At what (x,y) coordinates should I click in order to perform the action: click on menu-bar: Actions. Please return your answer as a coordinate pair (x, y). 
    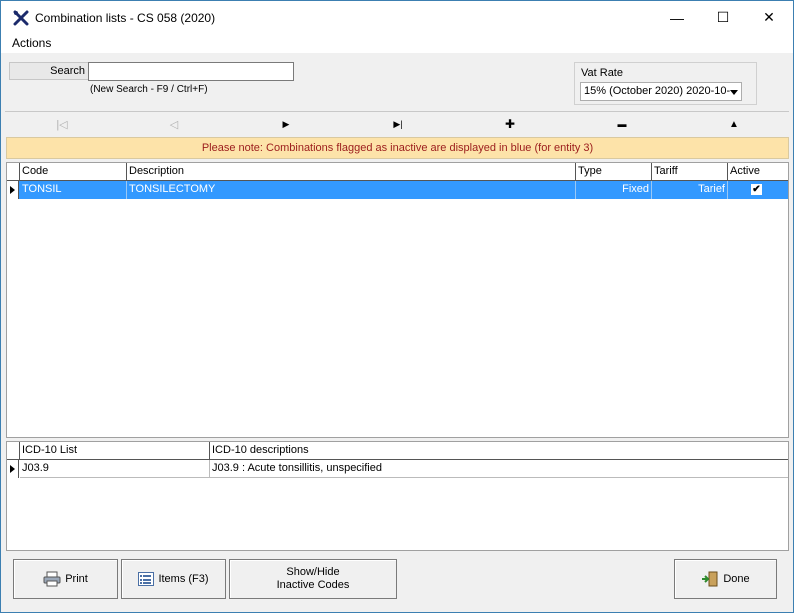
    Looking at the image, I should click on (397, 43).